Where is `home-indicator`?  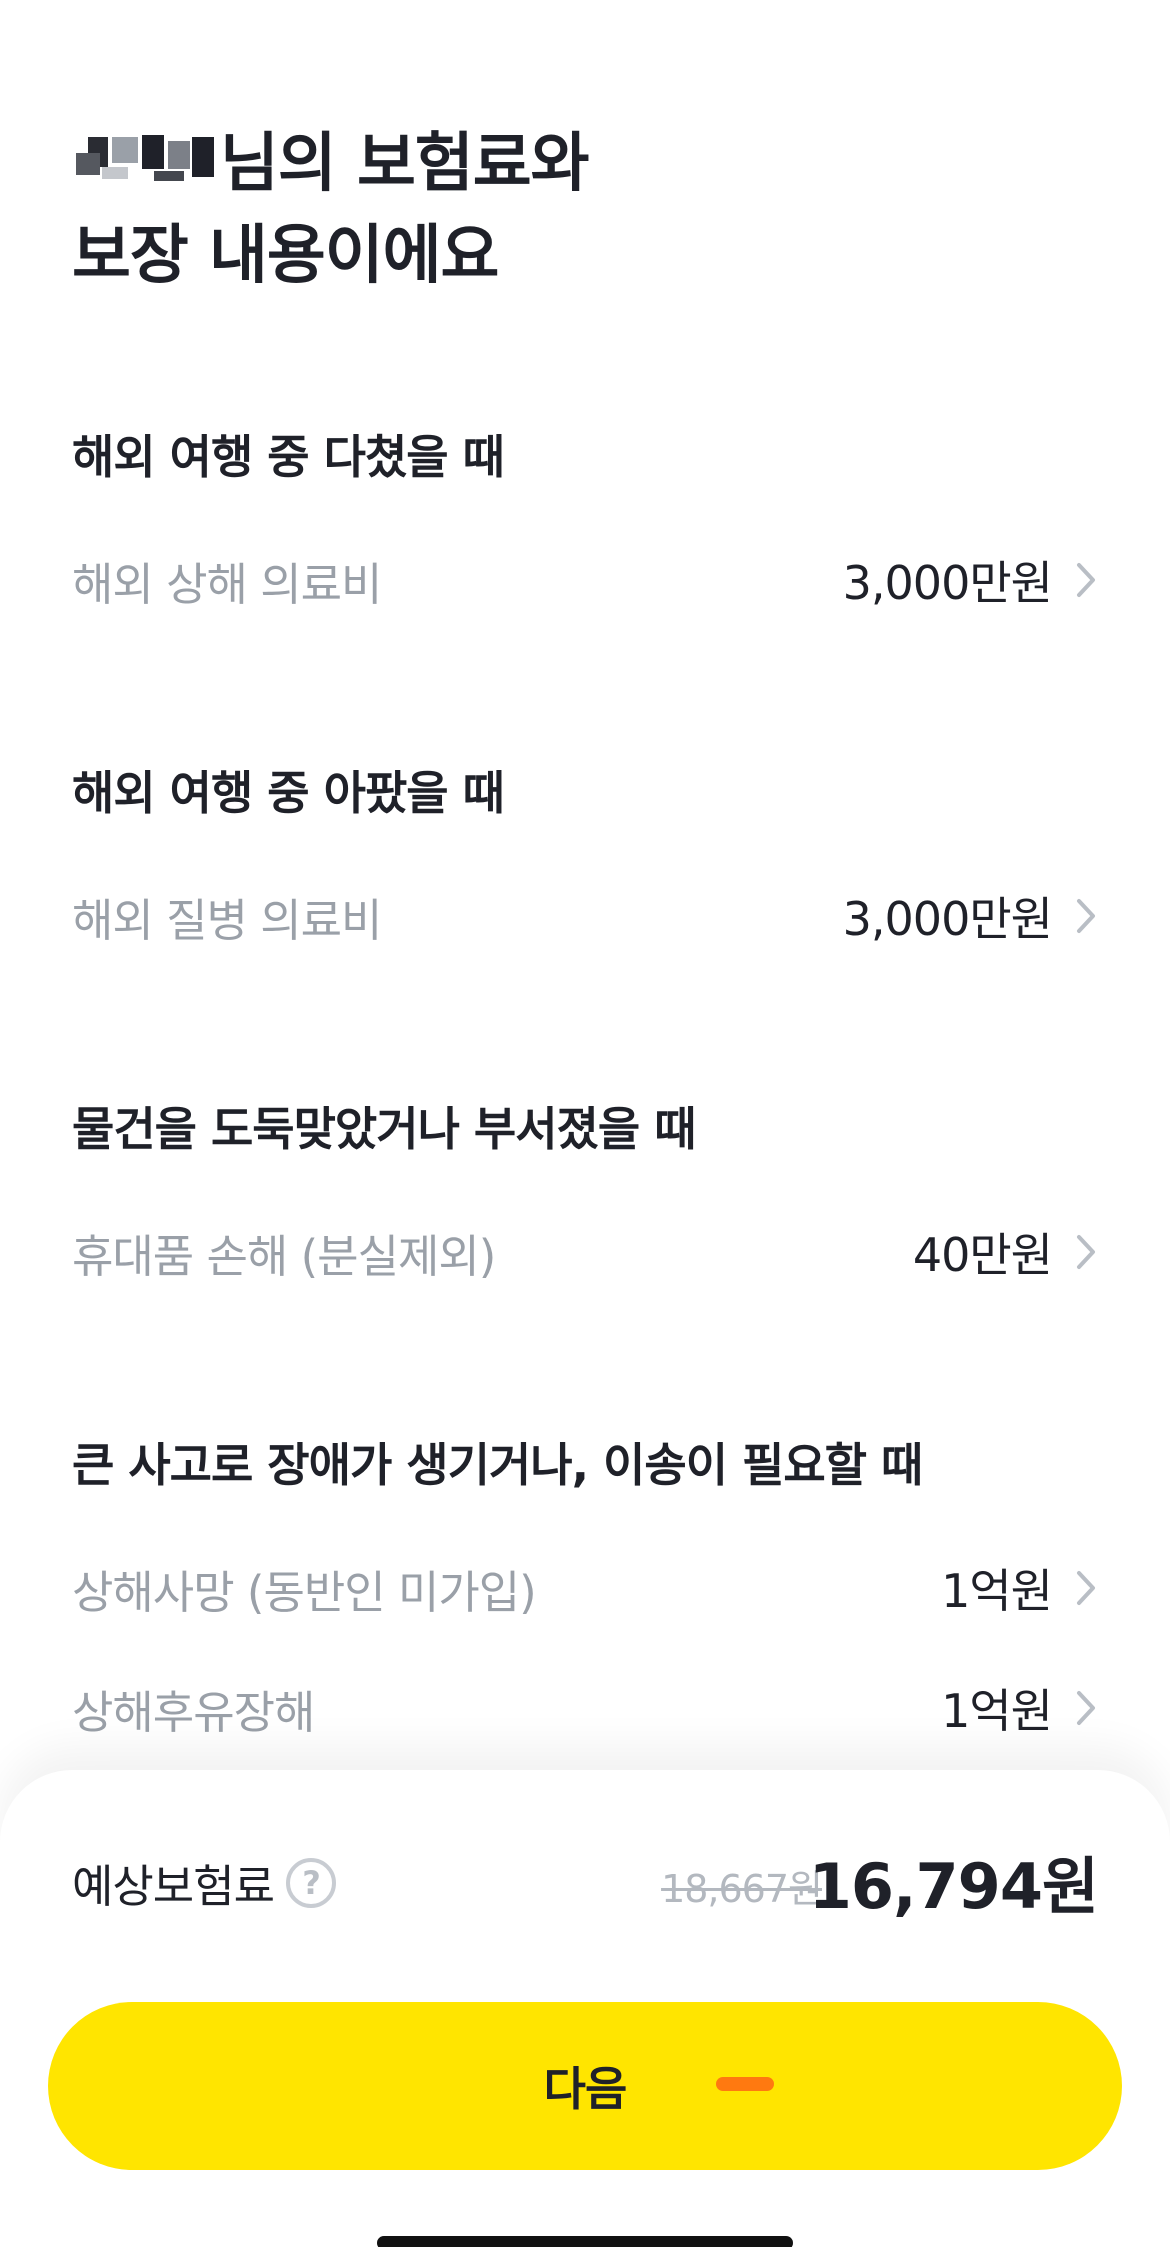 home-indicator is located at coordinates (585, 2241).